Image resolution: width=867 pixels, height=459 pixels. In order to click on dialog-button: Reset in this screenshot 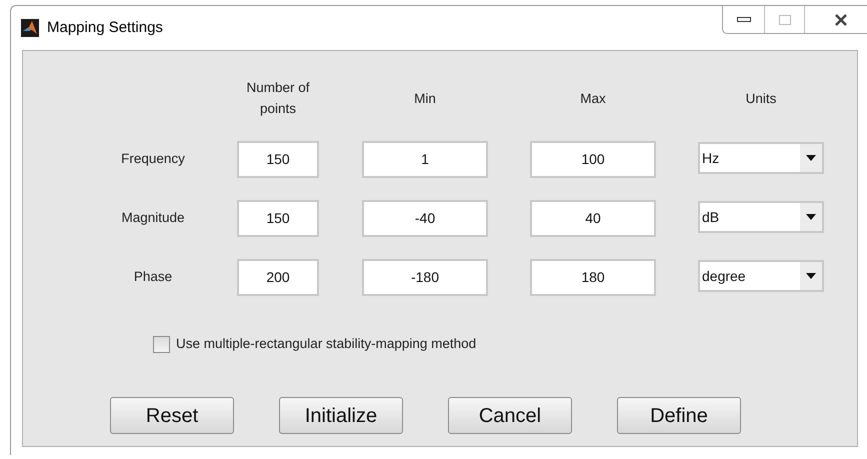, I will do `click(172, 415)`.